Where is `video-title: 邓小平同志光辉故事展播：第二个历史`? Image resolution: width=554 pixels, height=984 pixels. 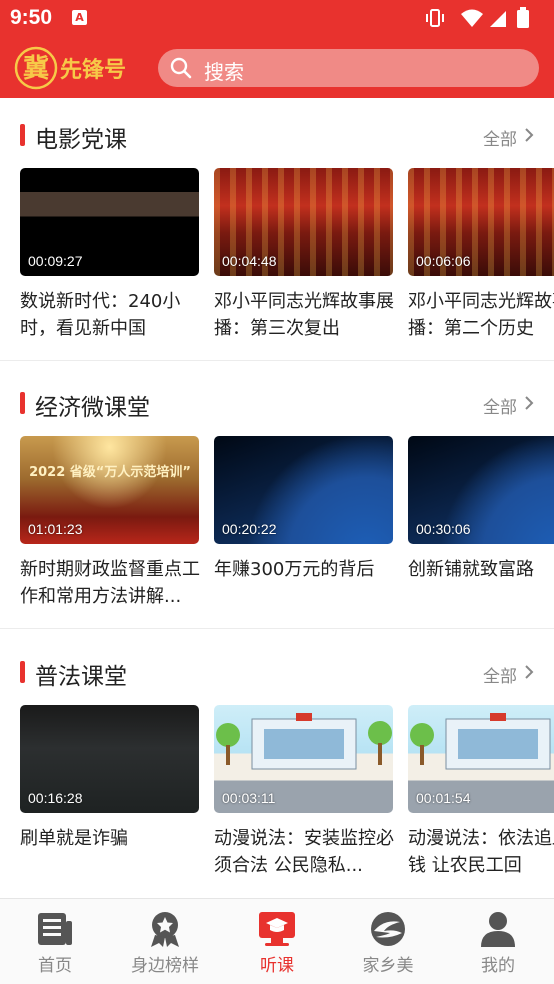
video-title: 邓小平同志光辉故事展播：第二个历史 is located at coordinates (481, 314).